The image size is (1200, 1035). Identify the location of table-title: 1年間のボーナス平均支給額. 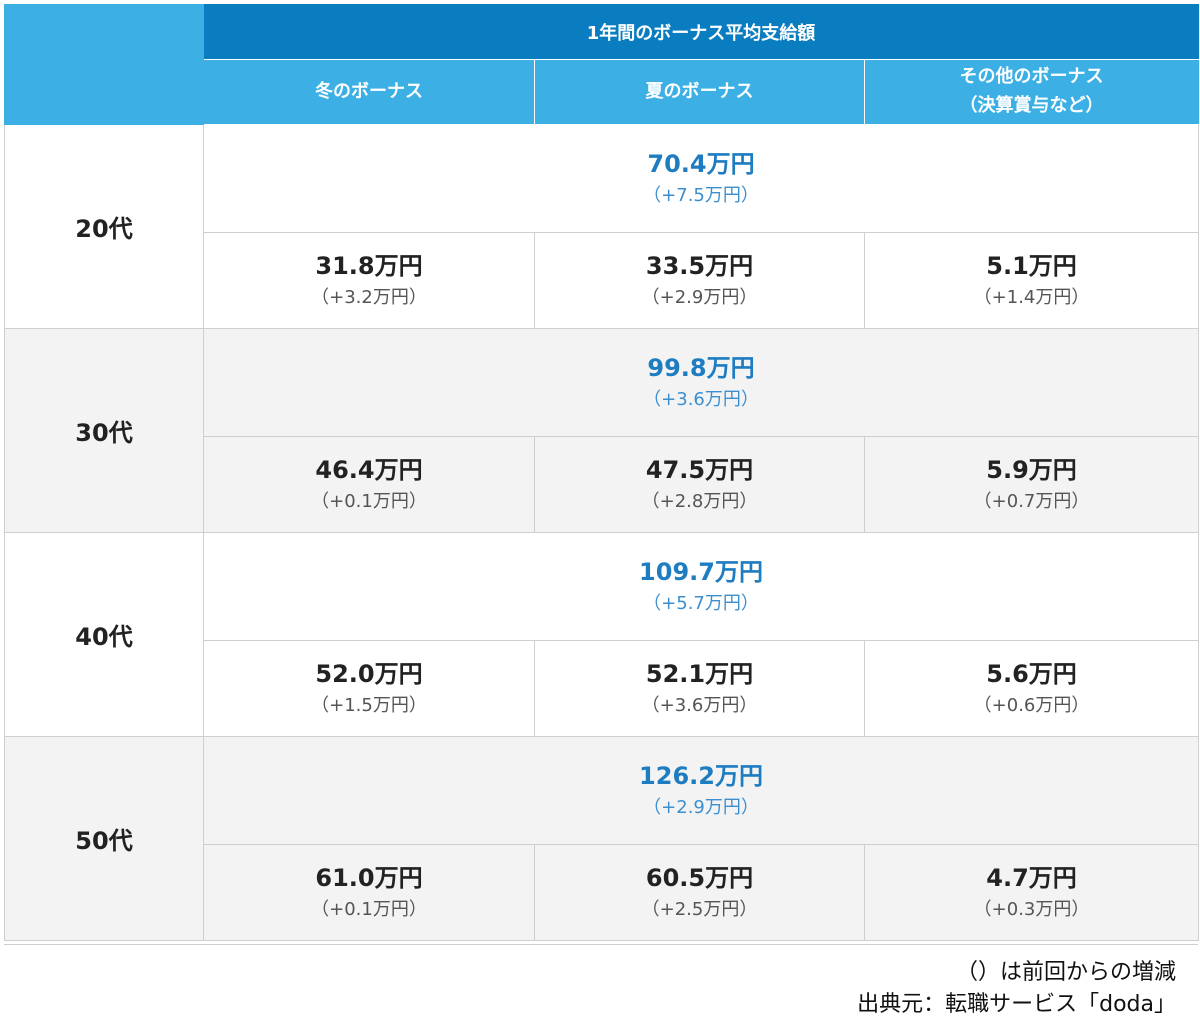
(701, 32).